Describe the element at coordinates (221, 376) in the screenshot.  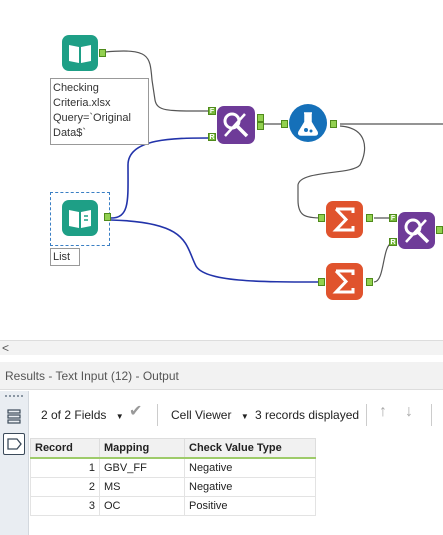
I see `results-window-title: Results - Text Input (12) - Output` at that location.